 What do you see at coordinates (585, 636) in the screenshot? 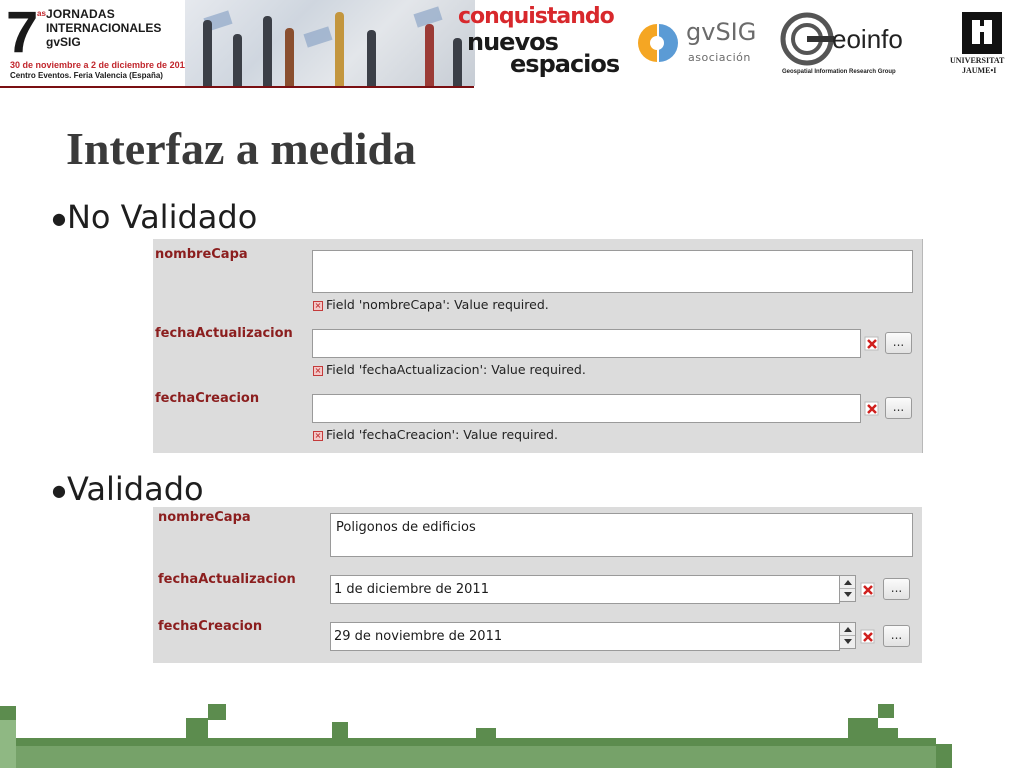
I see `fechacreacion-input: 29 de noviembre de 2011` at bounding box center [585, 636].